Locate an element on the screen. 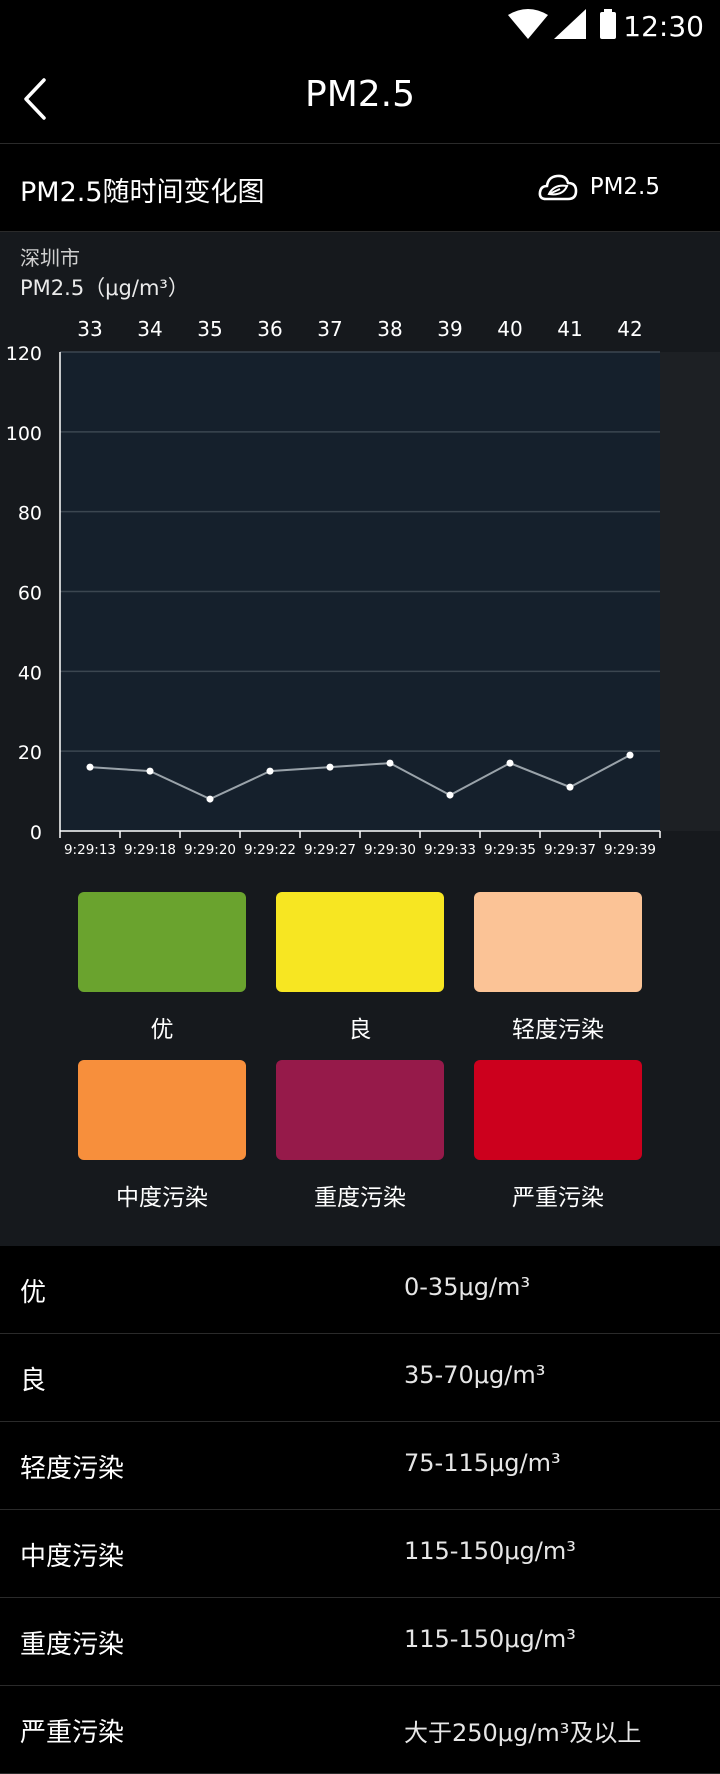 This screenshot has height=1774, width=720. section-tag: PM2.5 is located at coordinates (599, 187).